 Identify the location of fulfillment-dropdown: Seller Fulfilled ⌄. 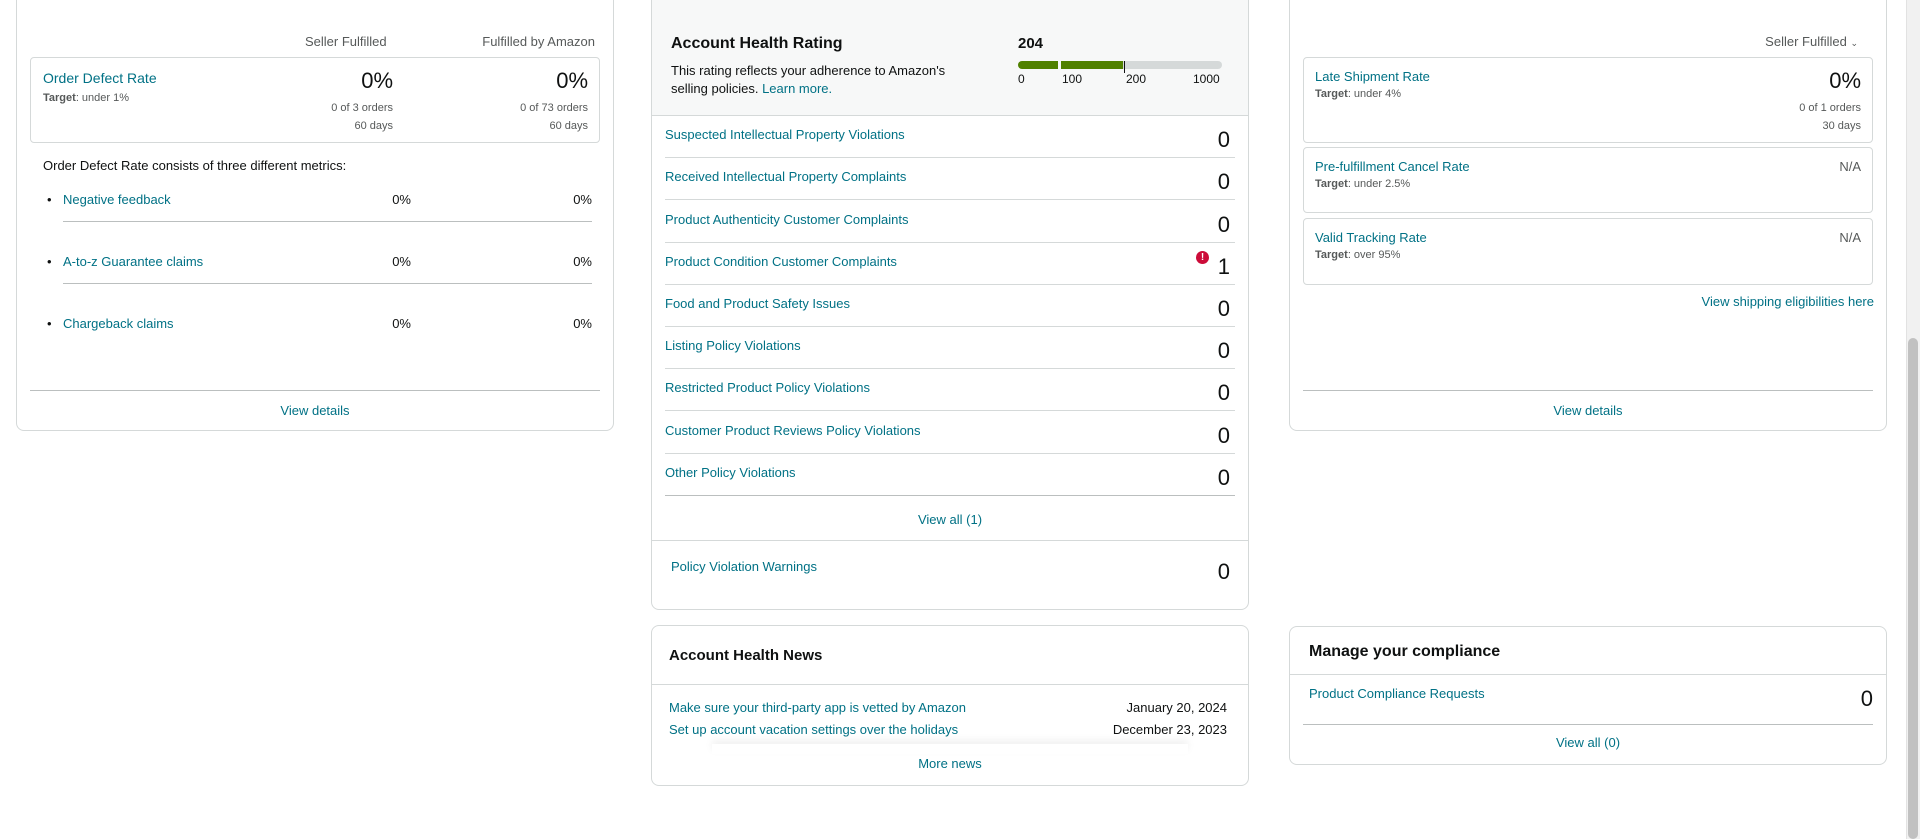
(1811, 41).